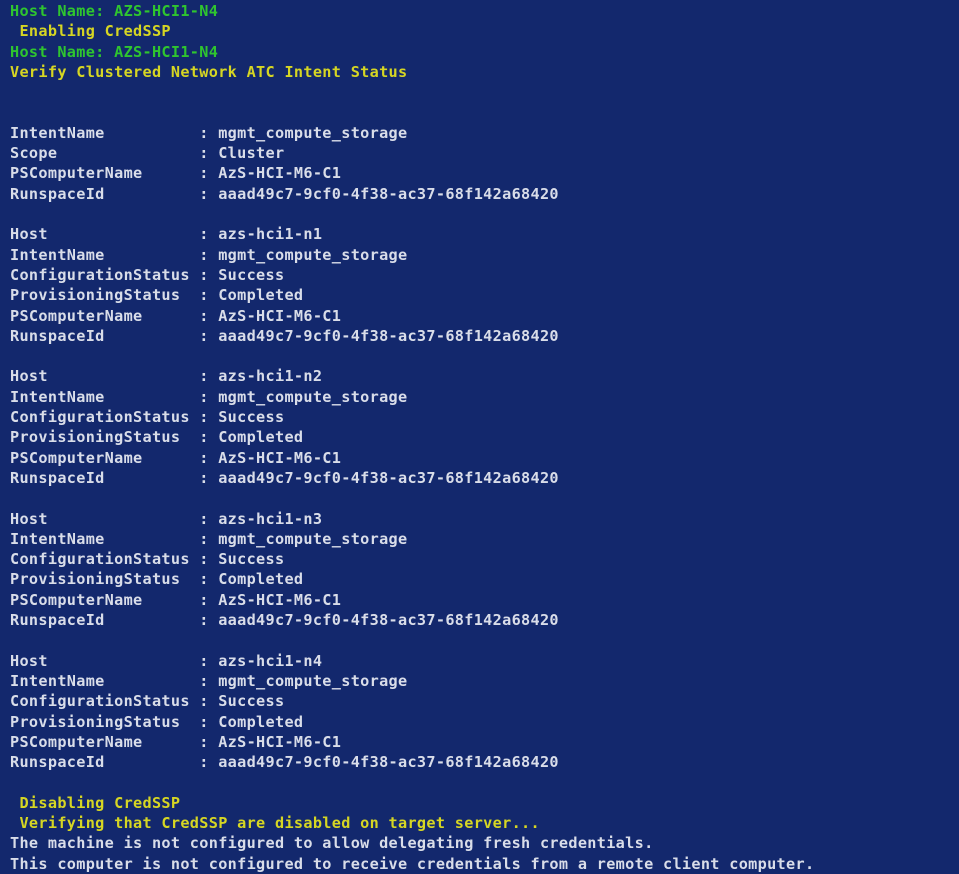 The height and width of the screenshot is (874, 959). I want to click on console-footer-line: Disabling CredSSP, so click(95, 802).